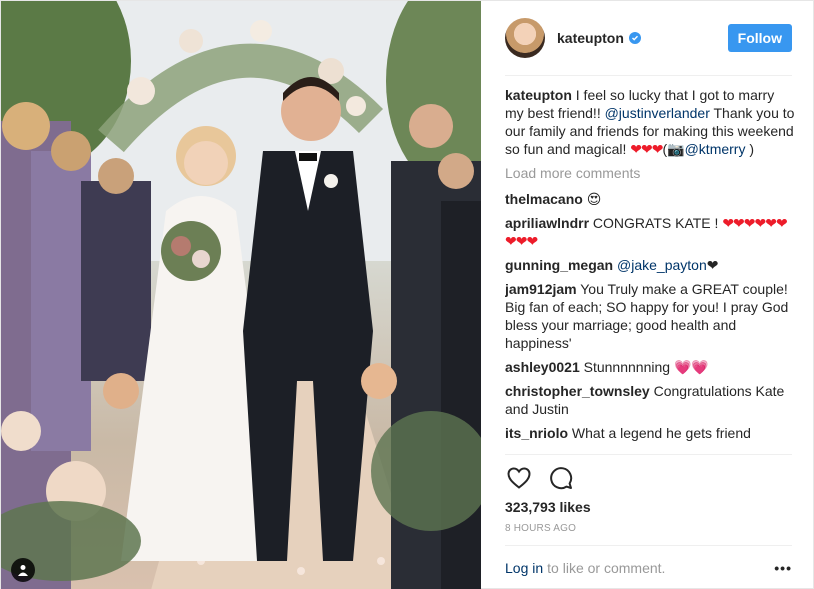  I want to click on follow-button: Follow, so click(759, 38).